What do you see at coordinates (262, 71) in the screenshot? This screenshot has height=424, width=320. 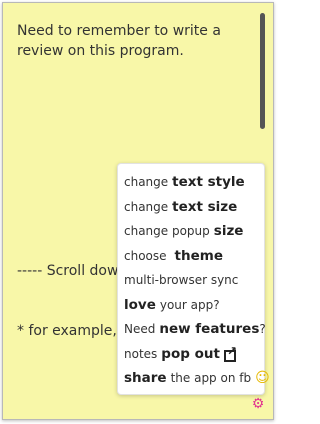 I see `vertical-scrollbar` at bounding box center [262, 71].